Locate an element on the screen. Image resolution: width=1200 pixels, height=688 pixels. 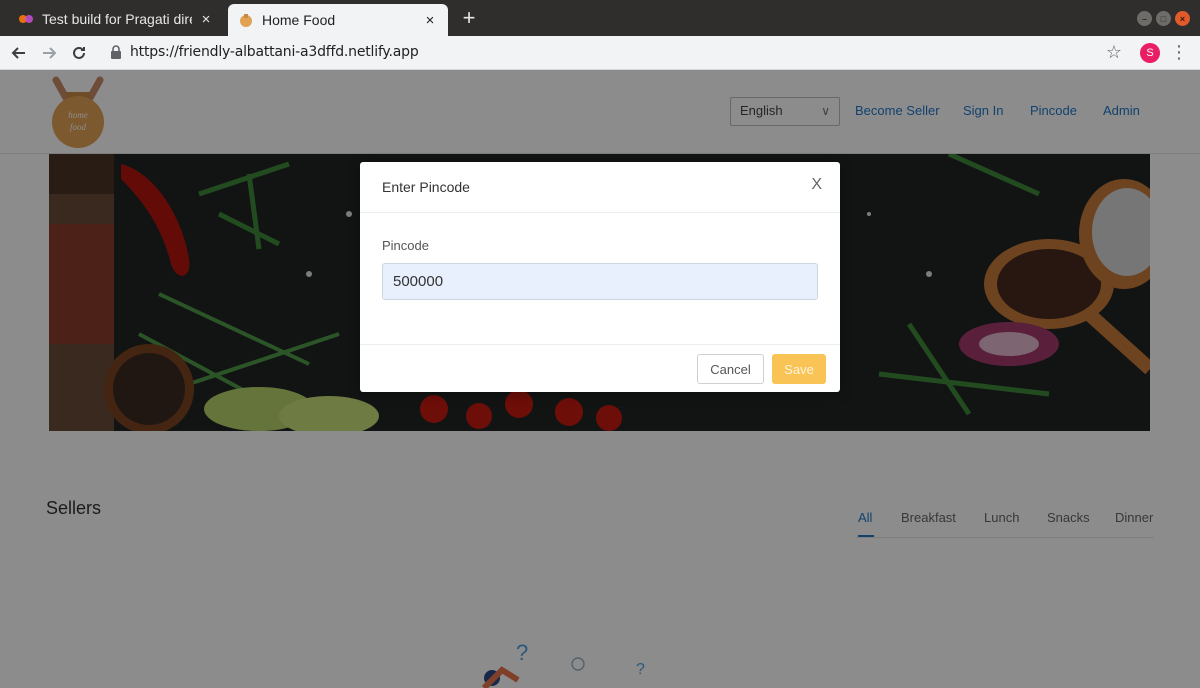
save-button: Save is located at coordinates (799, 369).